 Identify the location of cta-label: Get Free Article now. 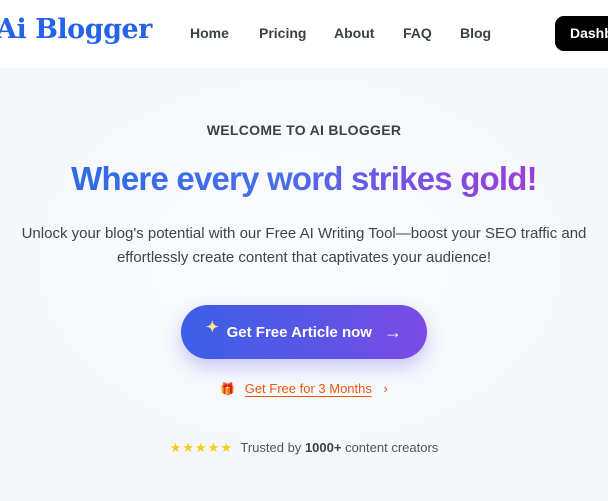
(299, 332).